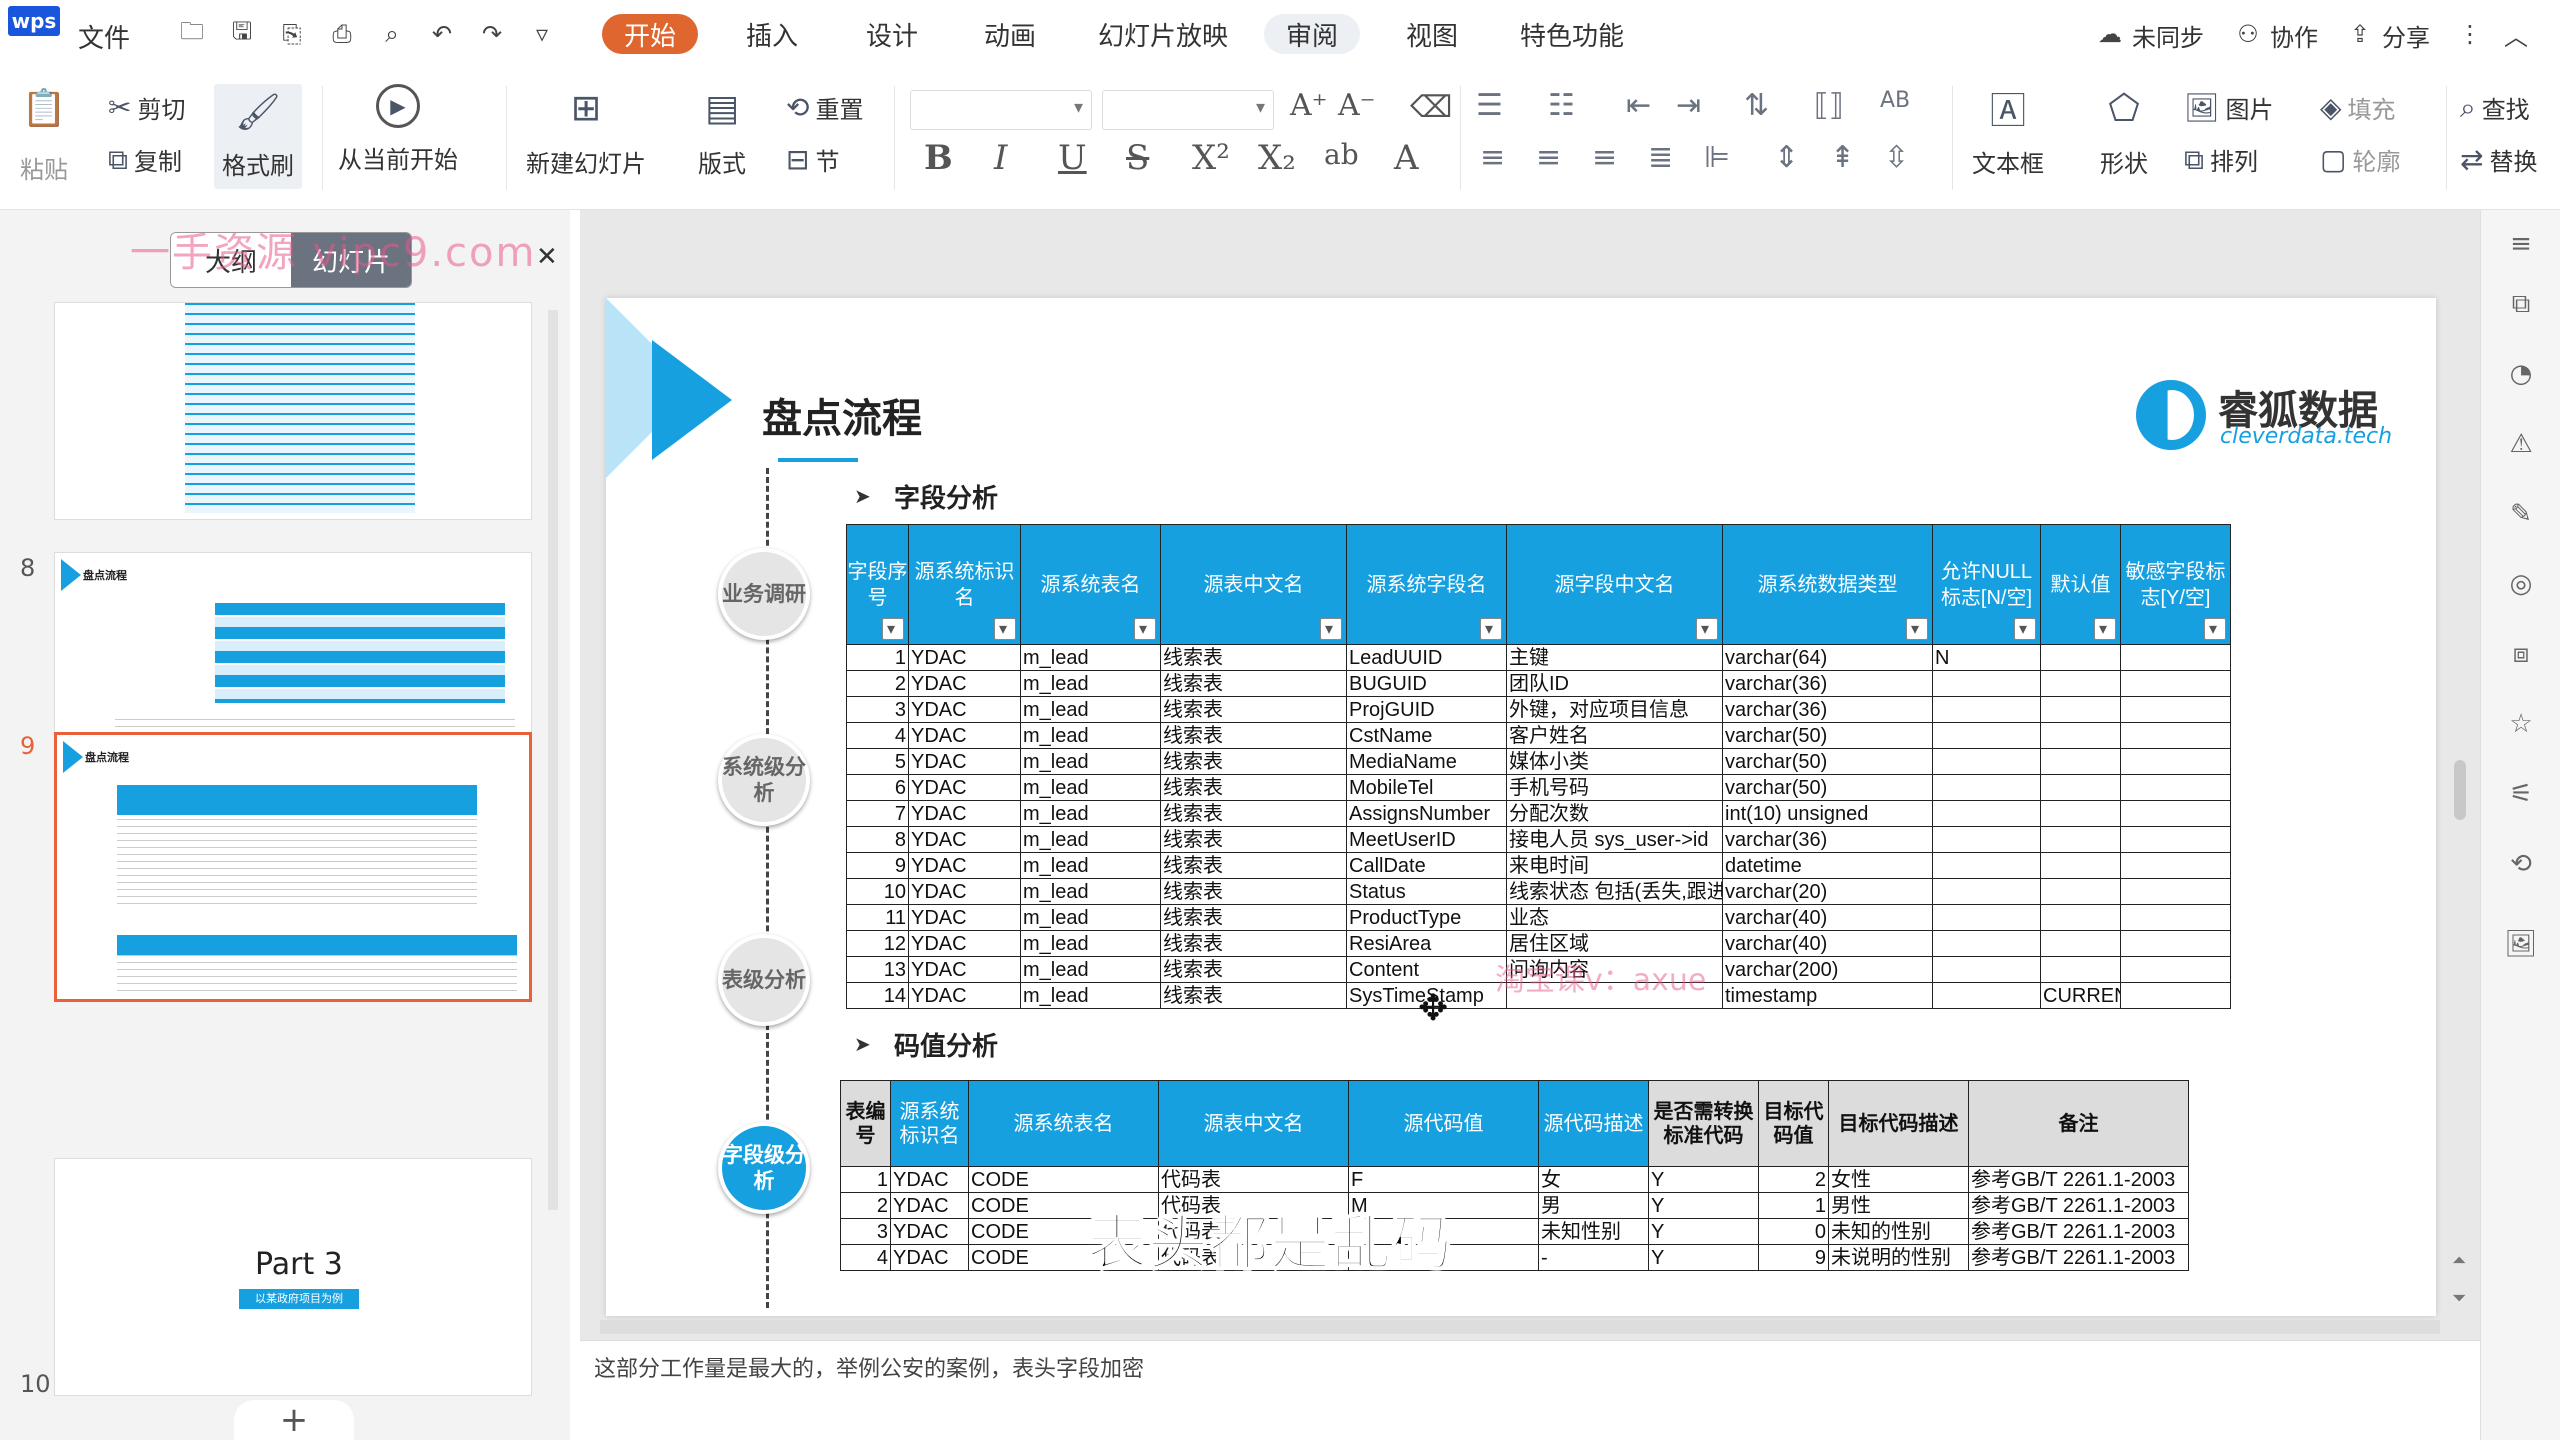 This screenshot has height=1440, width=2560. I want to click on more-icon: ⋮, so click(2470, 34).